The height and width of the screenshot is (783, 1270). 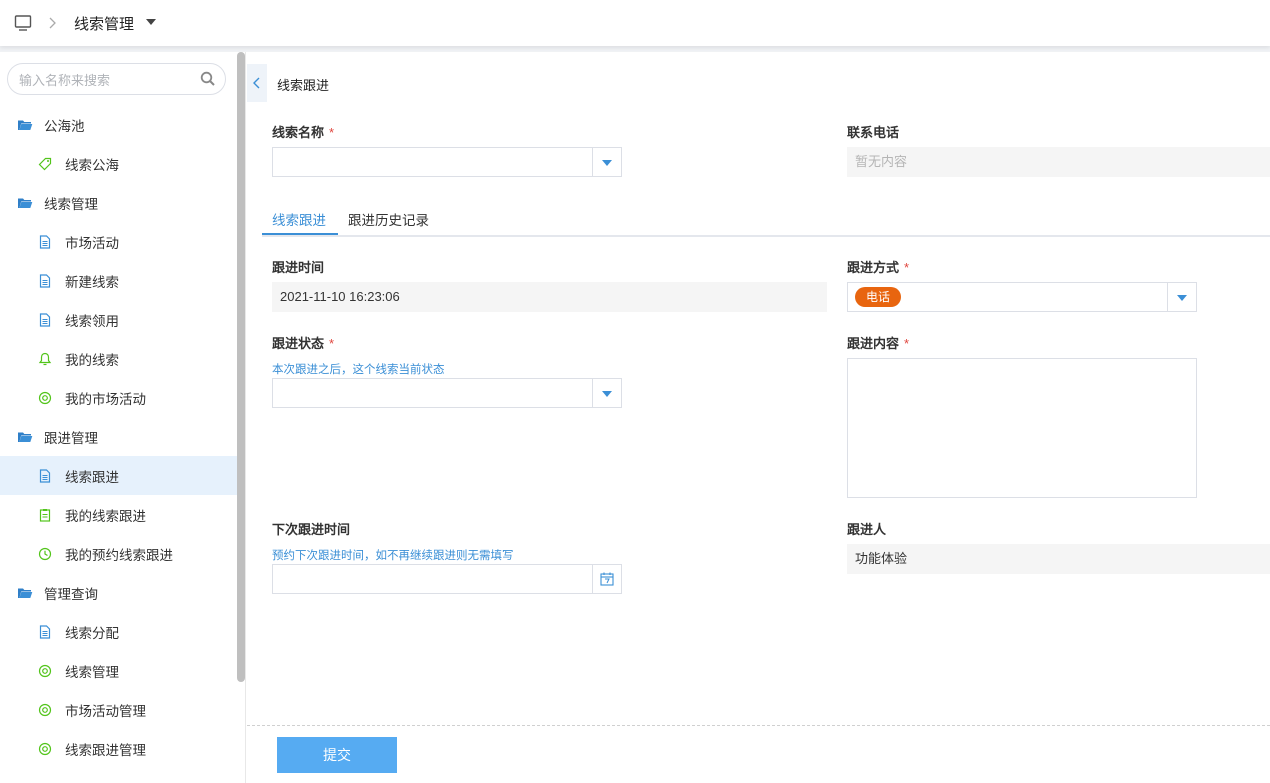 What do you see at coordinates (303, 85) in the screenshot?
I see `page-title: 线索跟进` at bounding box center [303, 85].